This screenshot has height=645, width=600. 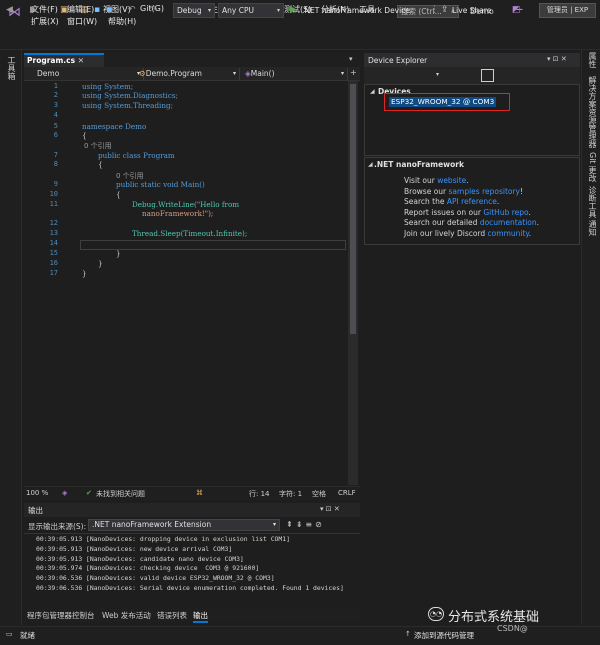 What do you see at coordinates (445, 10) in the screenshot?
I see `live-share-icon: ⇪` at bounding box center [445, 10].